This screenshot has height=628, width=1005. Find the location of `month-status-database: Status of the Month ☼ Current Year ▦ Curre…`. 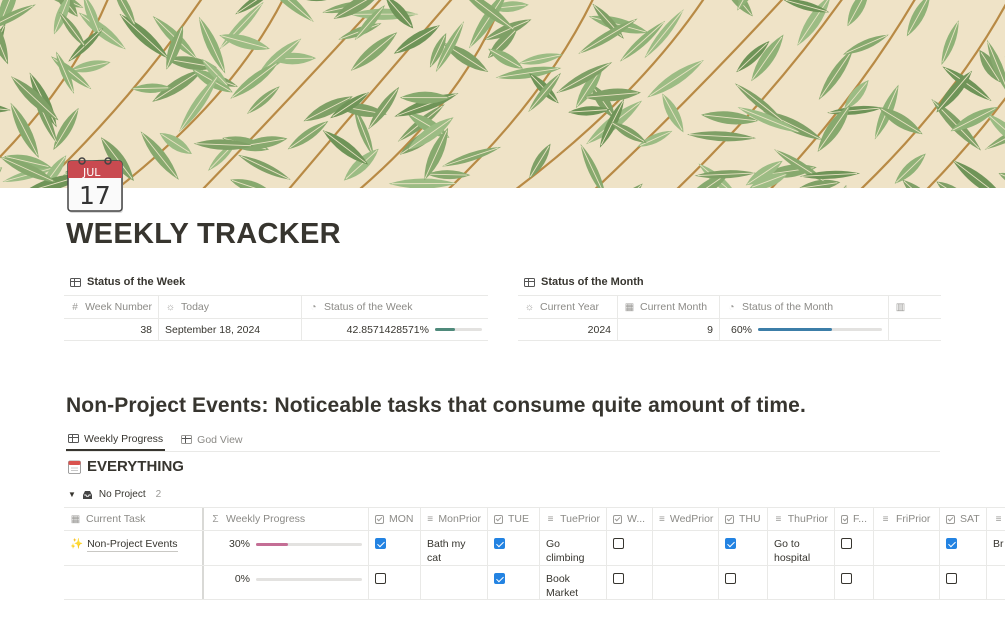

month-status-database: Status of the Month ☼ Current Year ▦ Curre… is located at coordinates (729, 307).